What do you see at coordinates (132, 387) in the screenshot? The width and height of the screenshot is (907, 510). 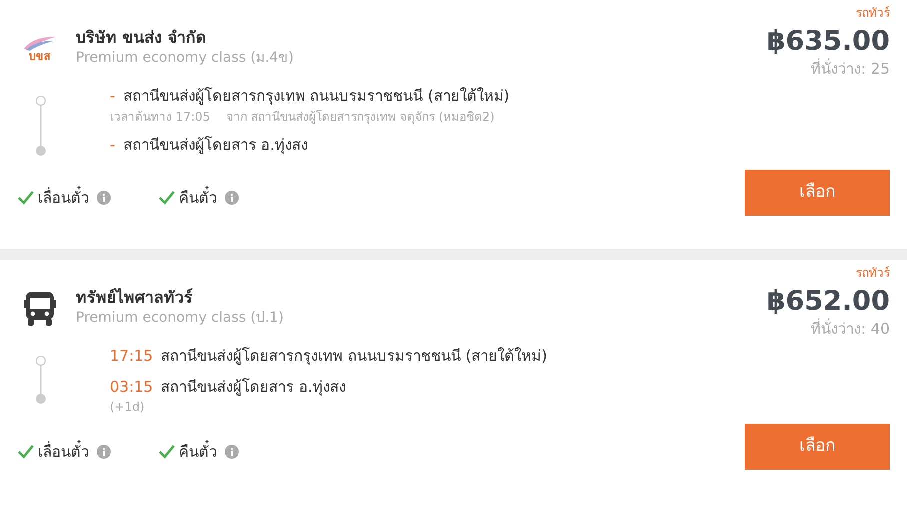 I see `departure-time: 03:15` at bounding box center [132, 387].